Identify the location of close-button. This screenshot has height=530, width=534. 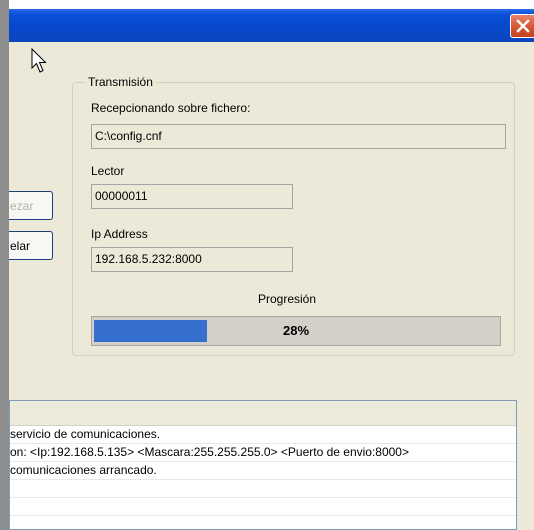
(522, 26).